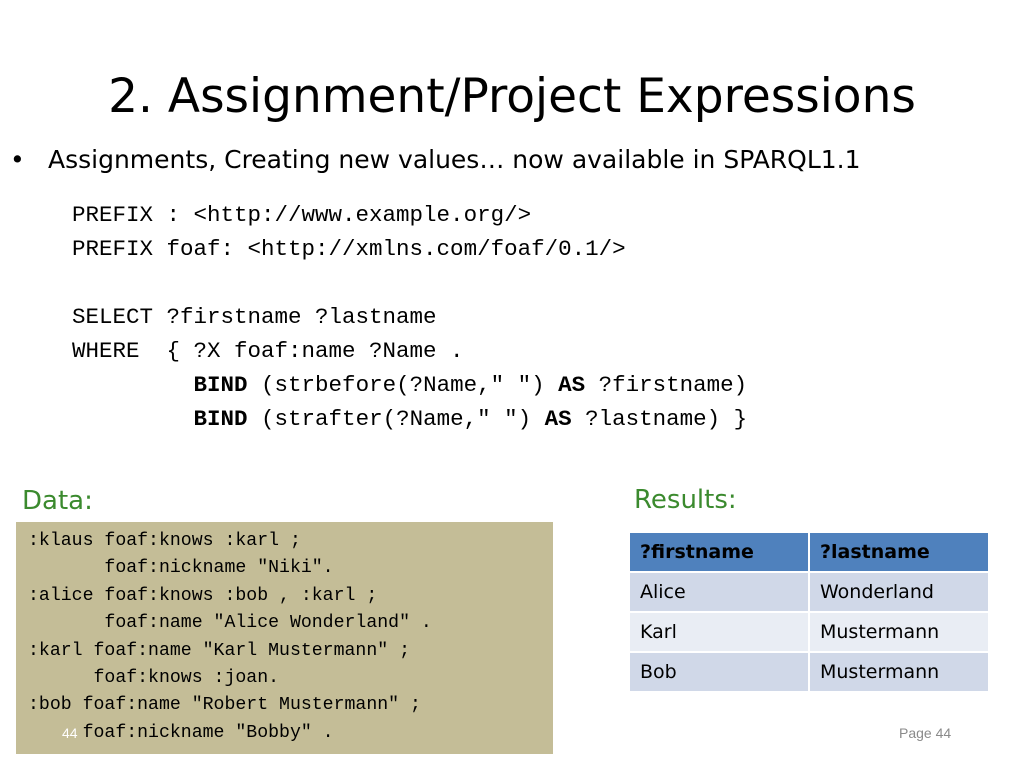 This screenshot has width=1024, height=768. What do you see at coordinates (899, 592) in the screenshot?
I see `table-cell: Wonderland` at bounding box center [899, 592].